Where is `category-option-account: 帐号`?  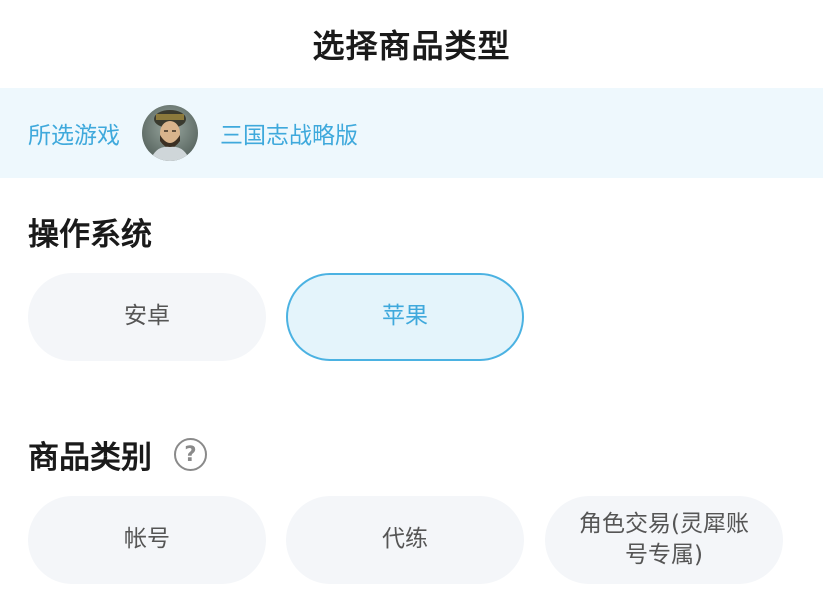
category-option-account: 帐号 is located at coordinates (147, 540).